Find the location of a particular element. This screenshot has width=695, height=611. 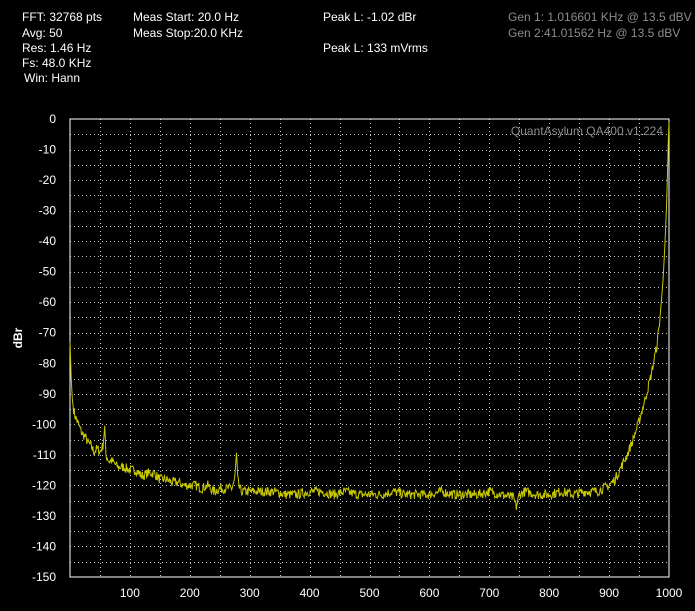

y-tick-label: -40 is located at coordinates (48, 241).